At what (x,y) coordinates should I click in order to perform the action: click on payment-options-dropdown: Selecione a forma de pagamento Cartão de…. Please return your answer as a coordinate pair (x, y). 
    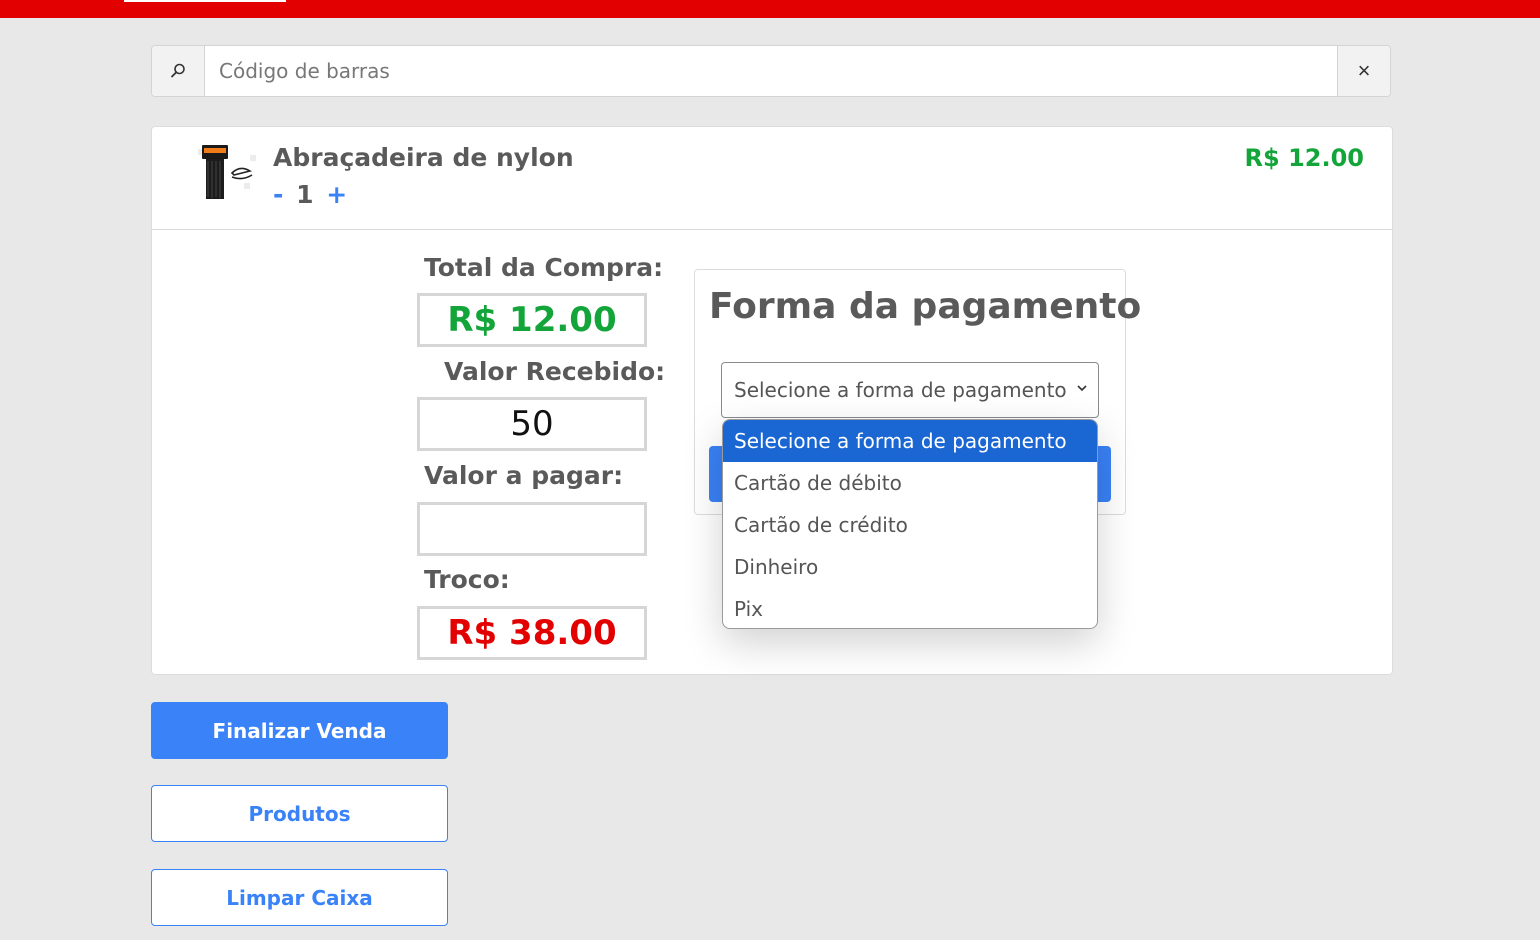
    Looking at the image, I should click on (910, 524).